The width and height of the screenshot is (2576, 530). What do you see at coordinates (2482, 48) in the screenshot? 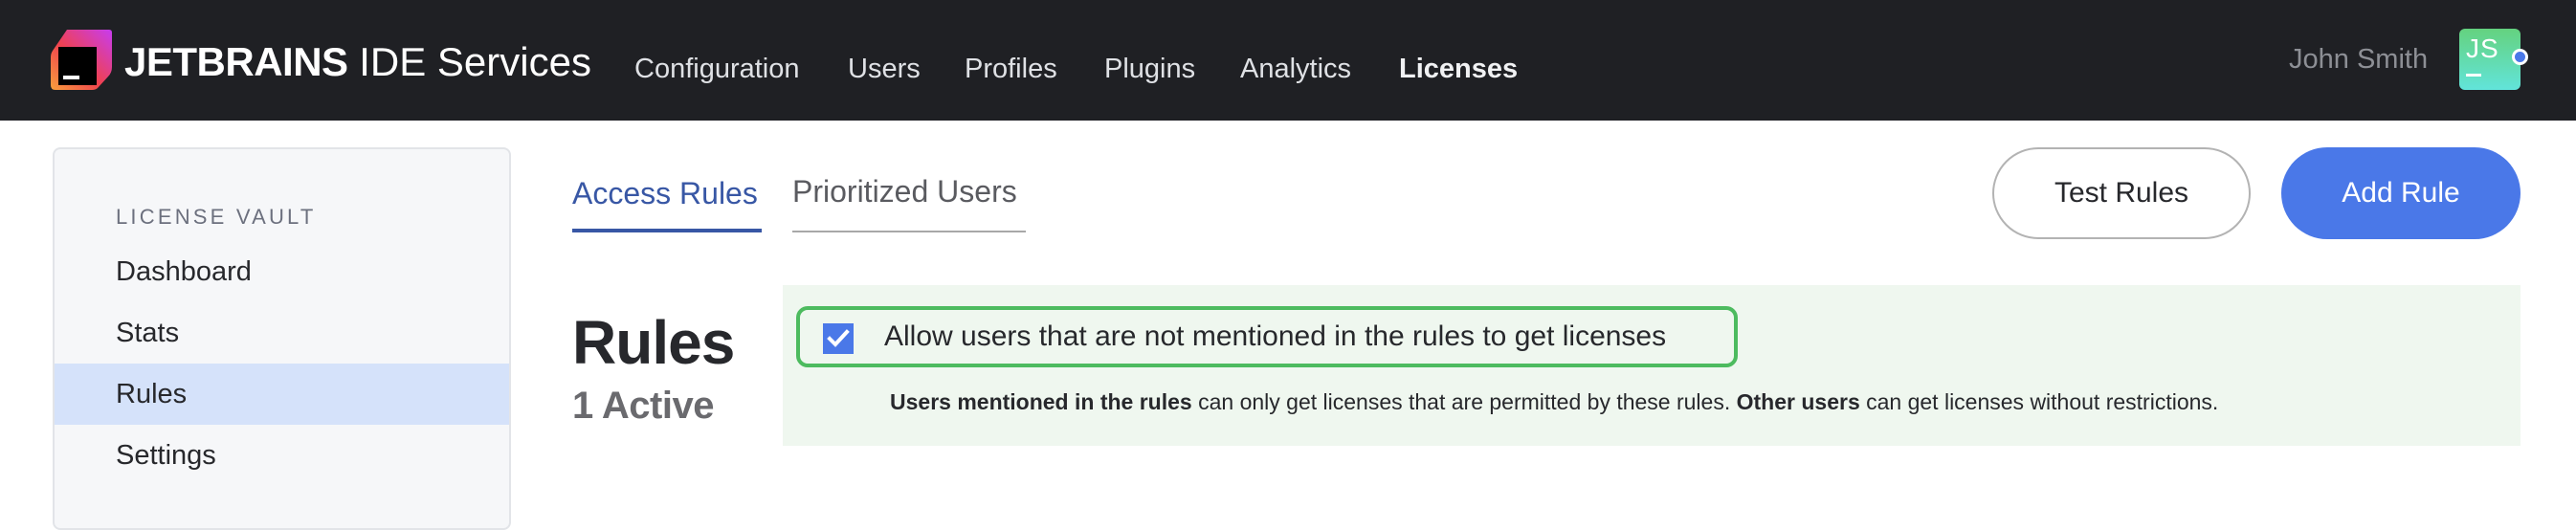
I see `avatar-initials: JS` at bounding box center [2482, 48].